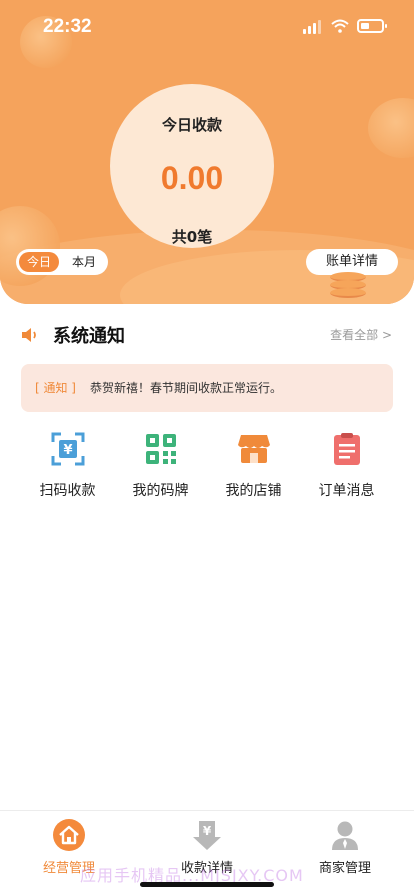  What do you see at coordinates (67, 26) in the screenshot?
I see `status-time: 22:32` at bounding box center [67, 26].